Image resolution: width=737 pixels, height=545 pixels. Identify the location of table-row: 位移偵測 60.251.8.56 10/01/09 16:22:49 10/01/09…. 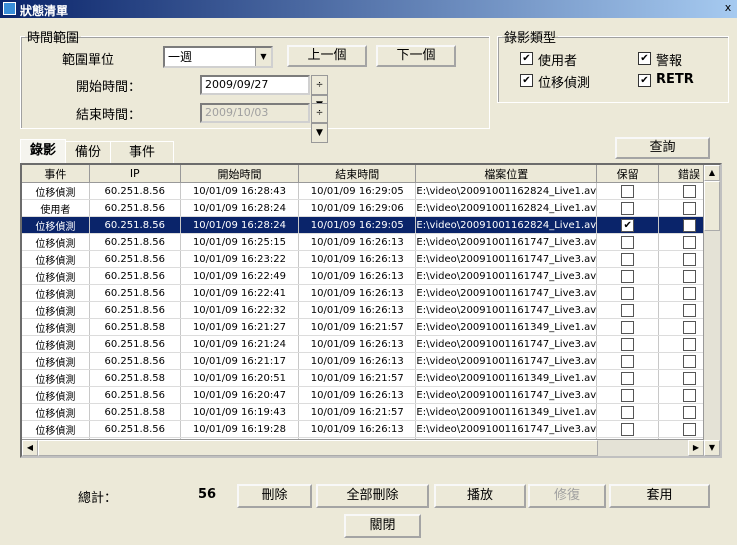
(371, 276).